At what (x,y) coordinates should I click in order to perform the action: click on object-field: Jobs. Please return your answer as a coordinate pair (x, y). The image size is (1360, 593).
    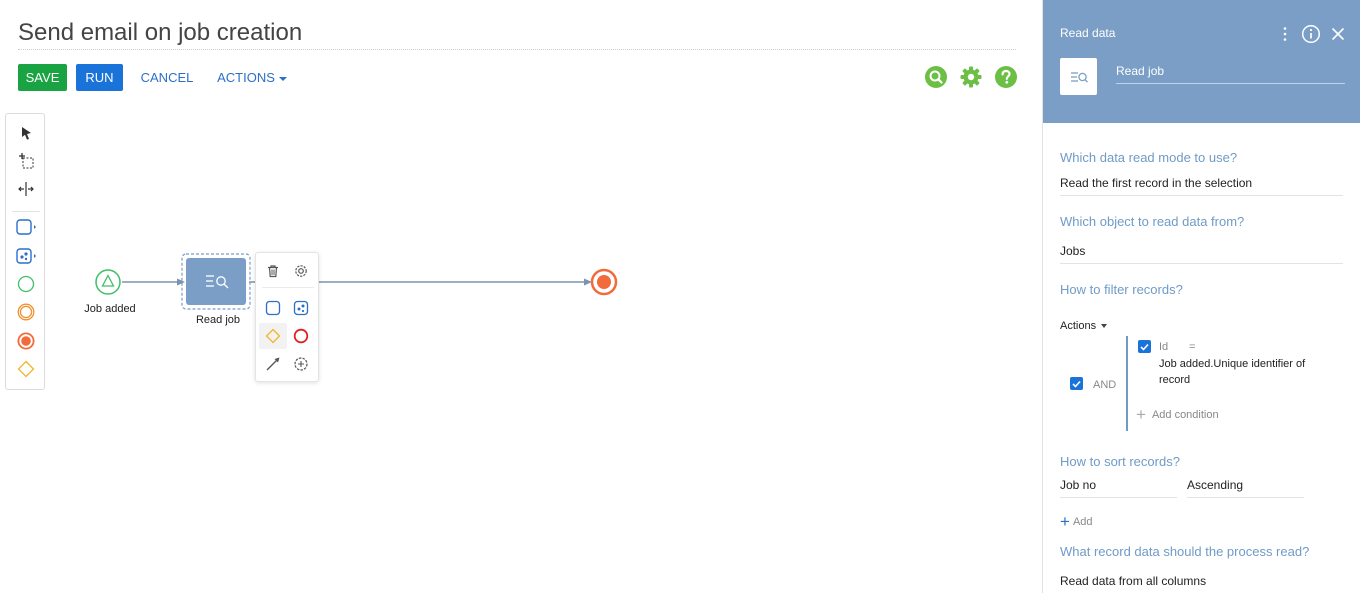
    Looking at the image, I should click on (1201, 254).